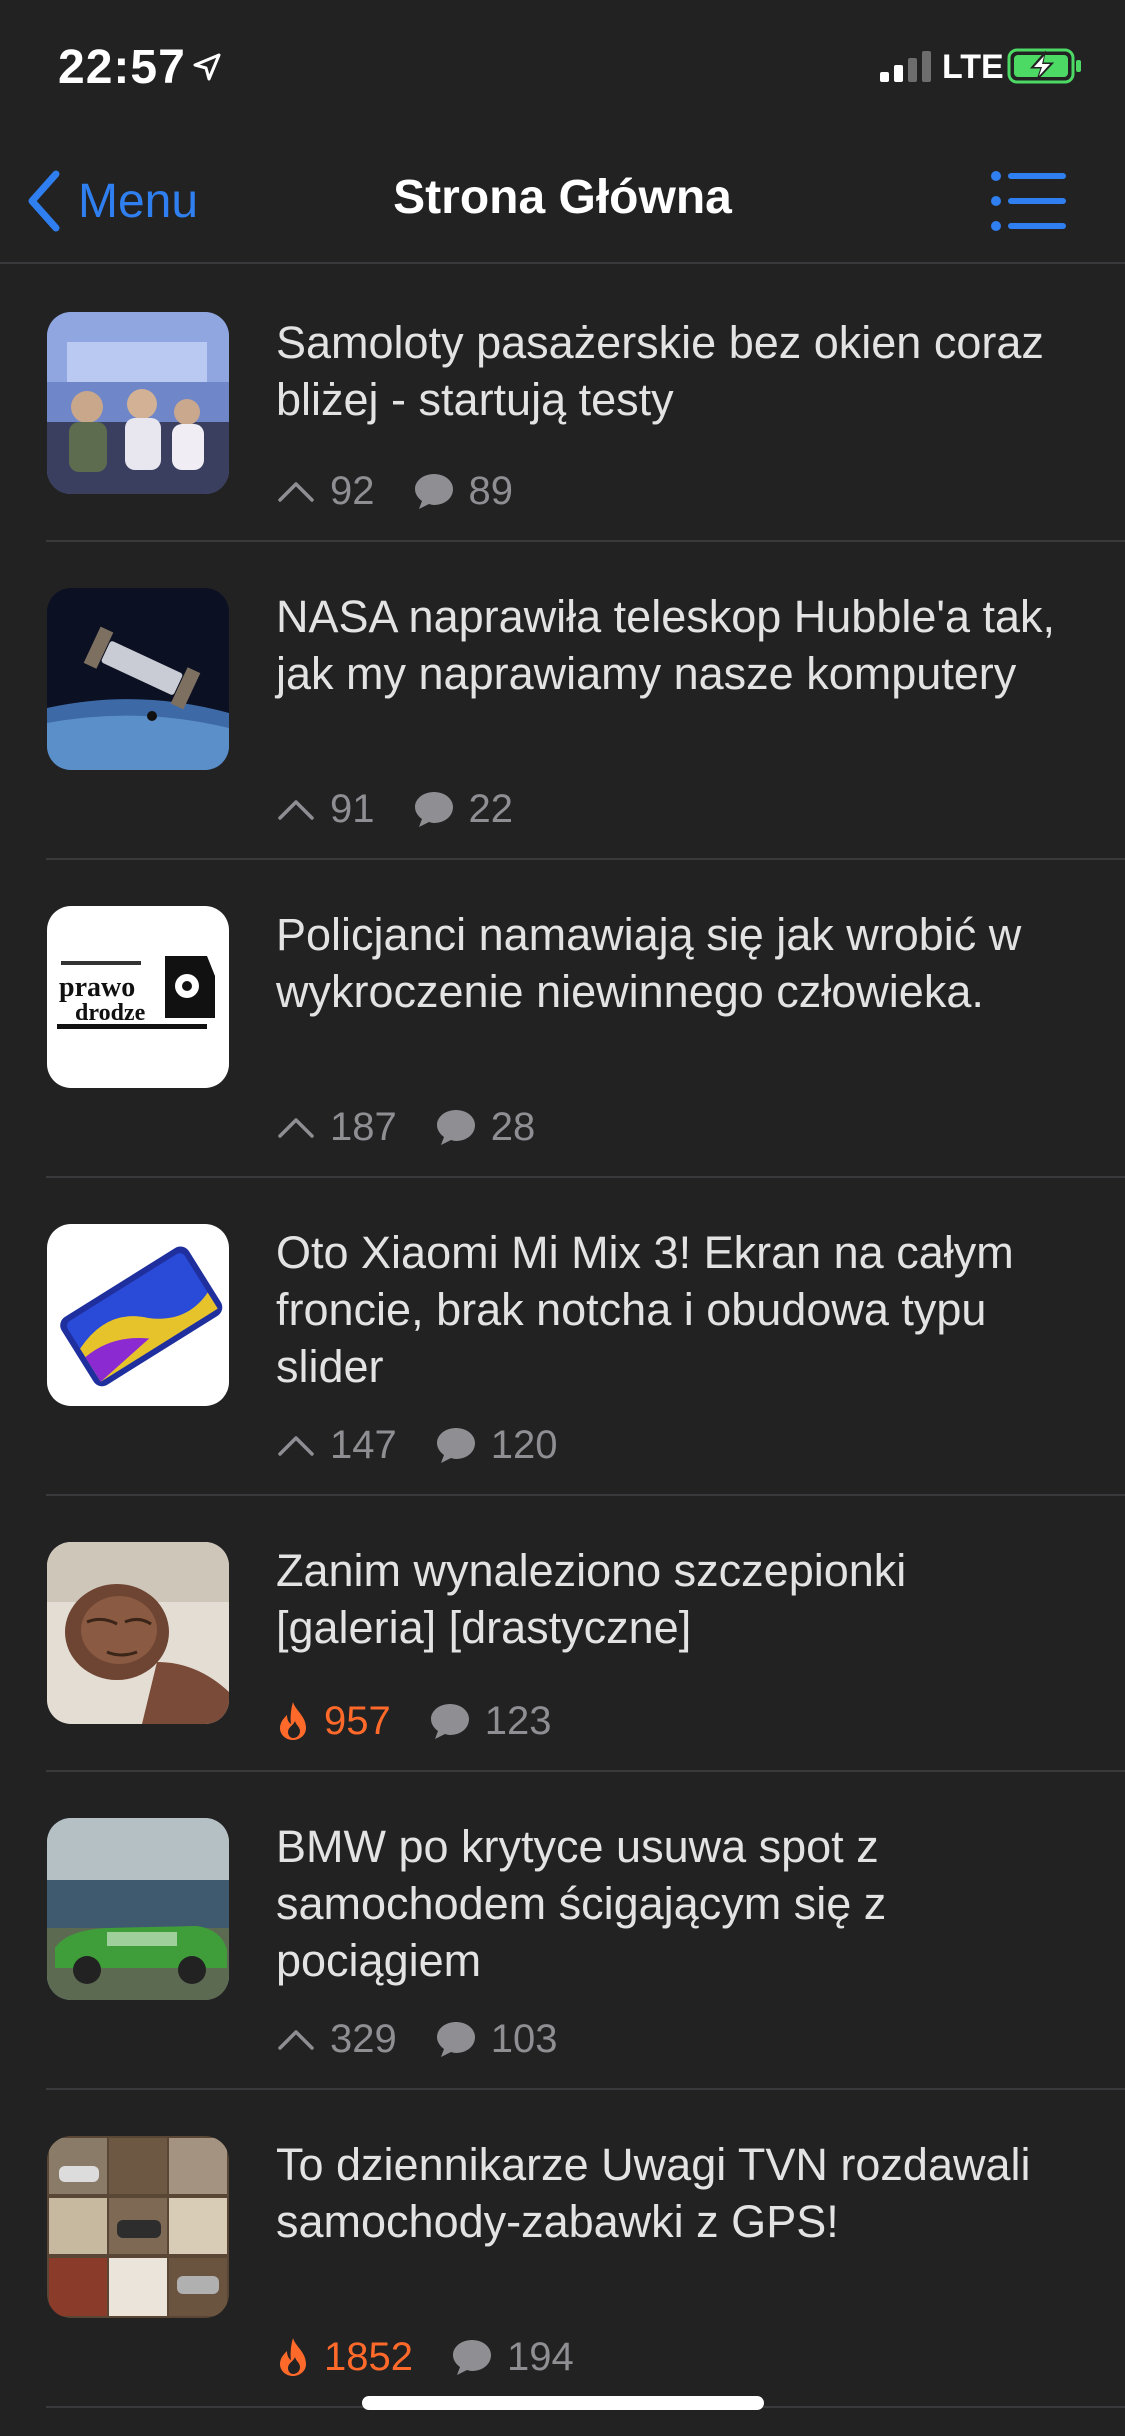  What do you see at coordinates (562, 197) in the screenshot?
I see `page-title: Strona Główna` at bounding box center [562, 197].